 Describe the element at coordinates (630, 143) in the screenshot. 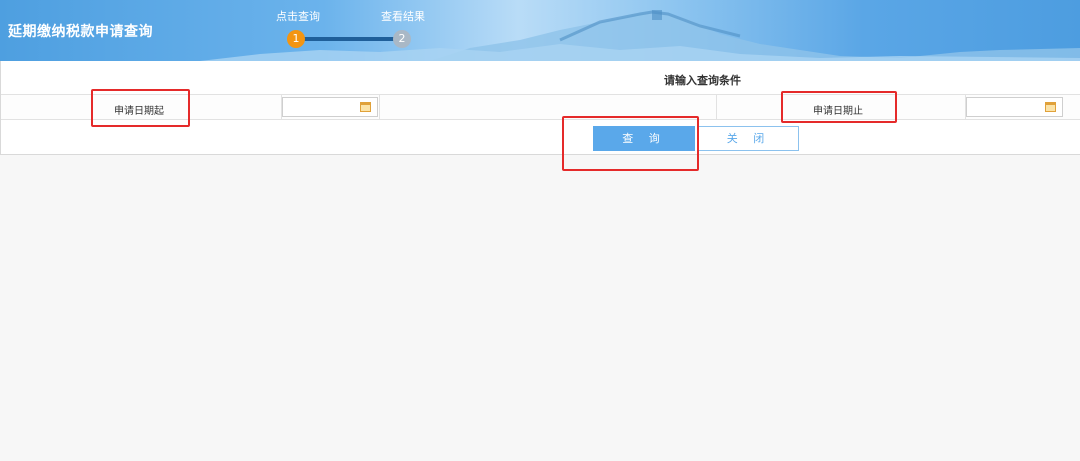

I see `query-button-highlight-box` at that location.